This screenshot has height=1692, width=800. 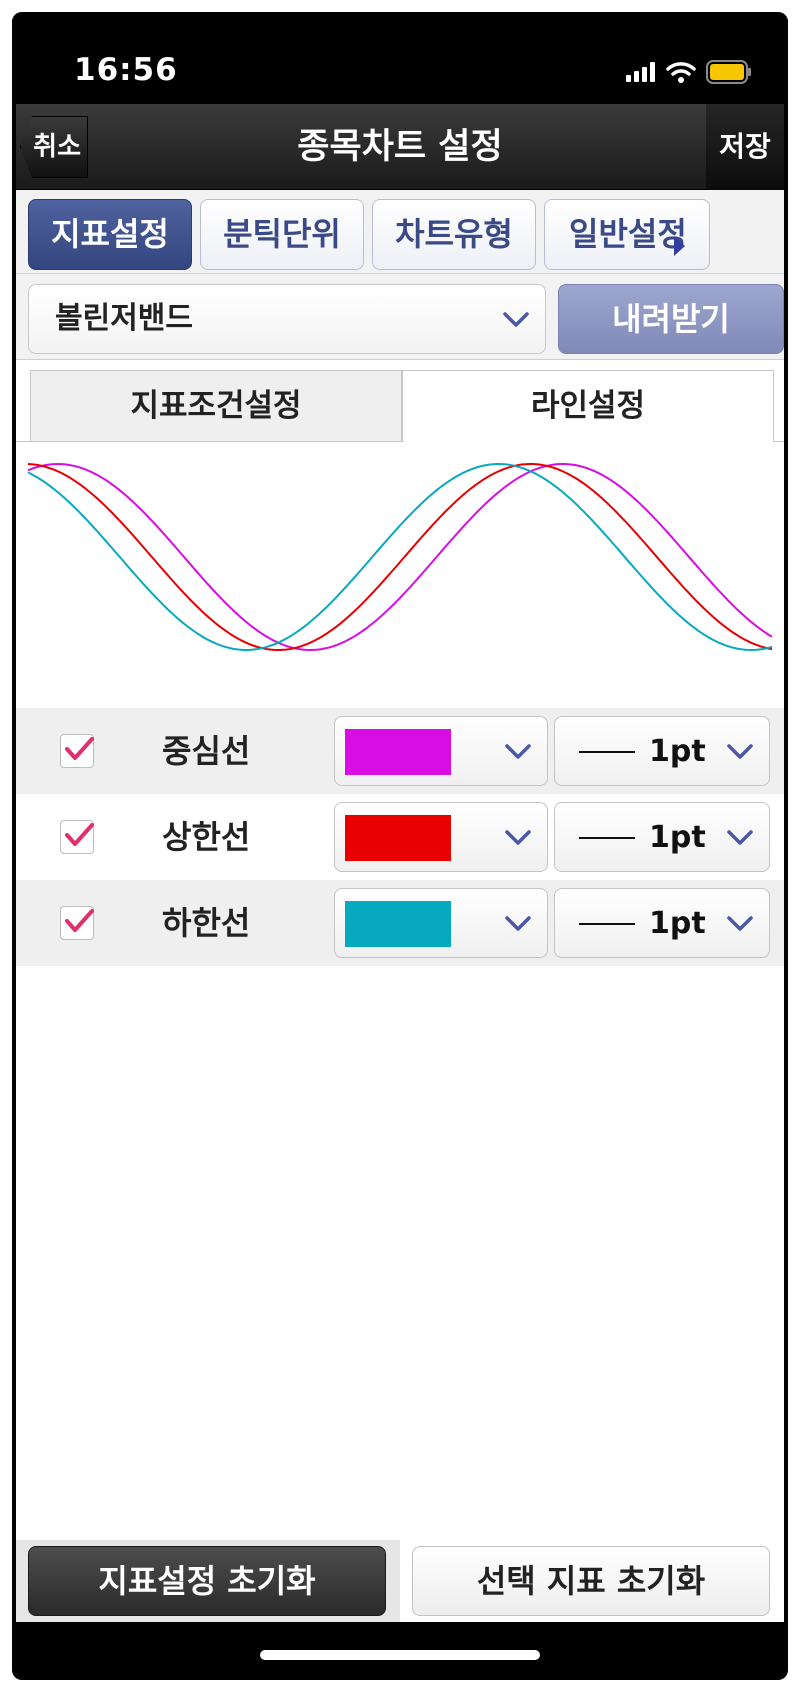 I want to click on page-title: 종목차트 설정, so click(x=400, y=147).